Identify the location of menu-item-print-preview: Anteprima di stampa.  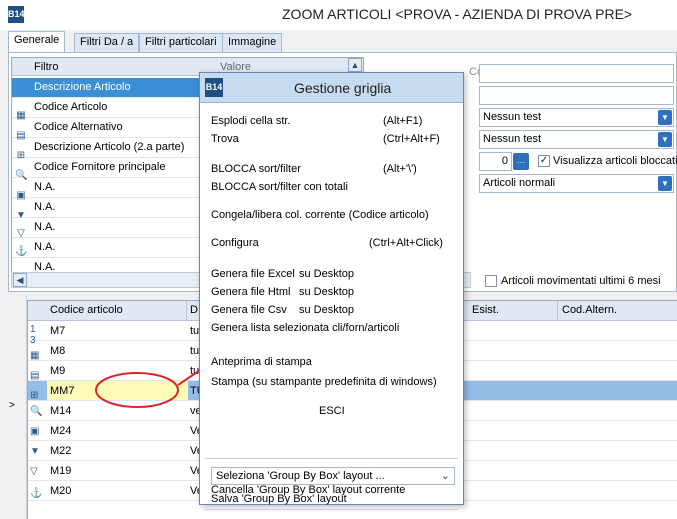
(261, 362).